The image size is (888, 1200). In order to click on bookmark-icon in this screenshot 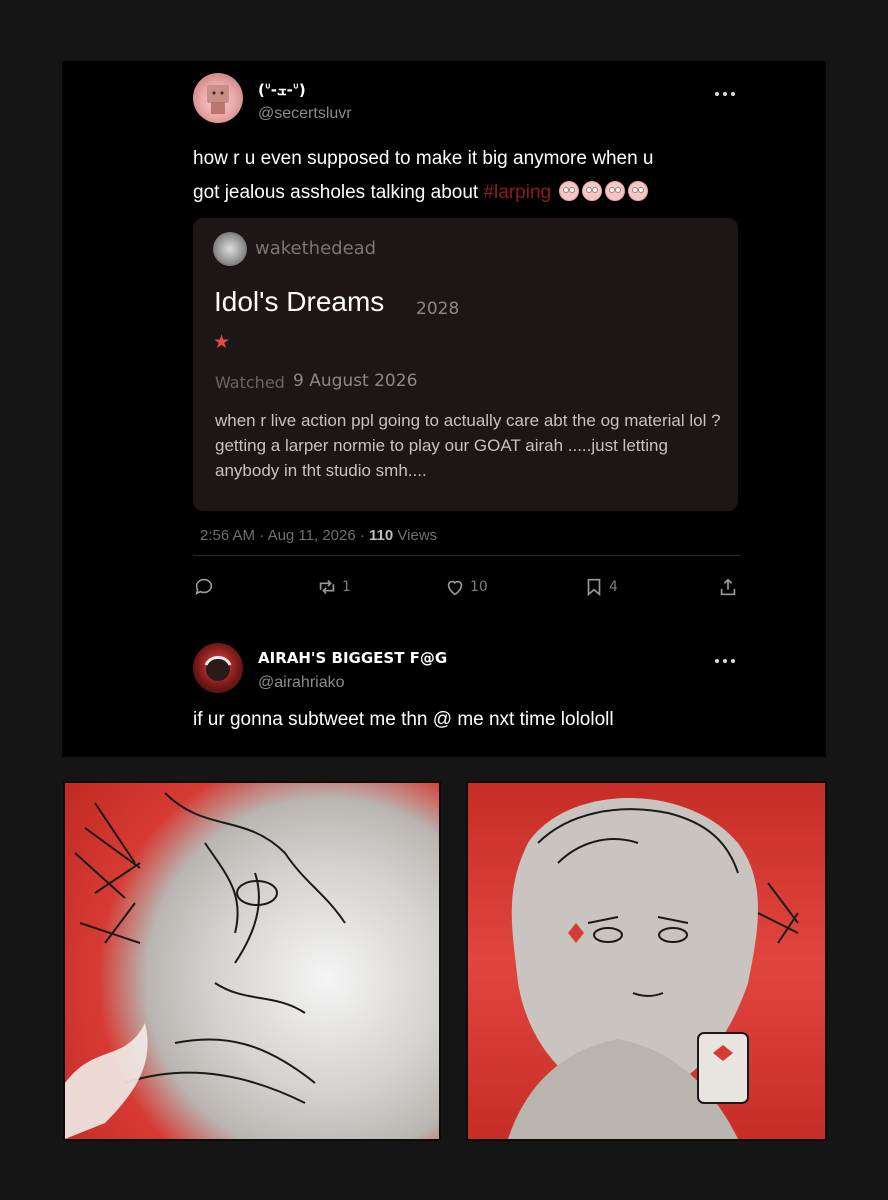, I will do `click(594, 587)`.